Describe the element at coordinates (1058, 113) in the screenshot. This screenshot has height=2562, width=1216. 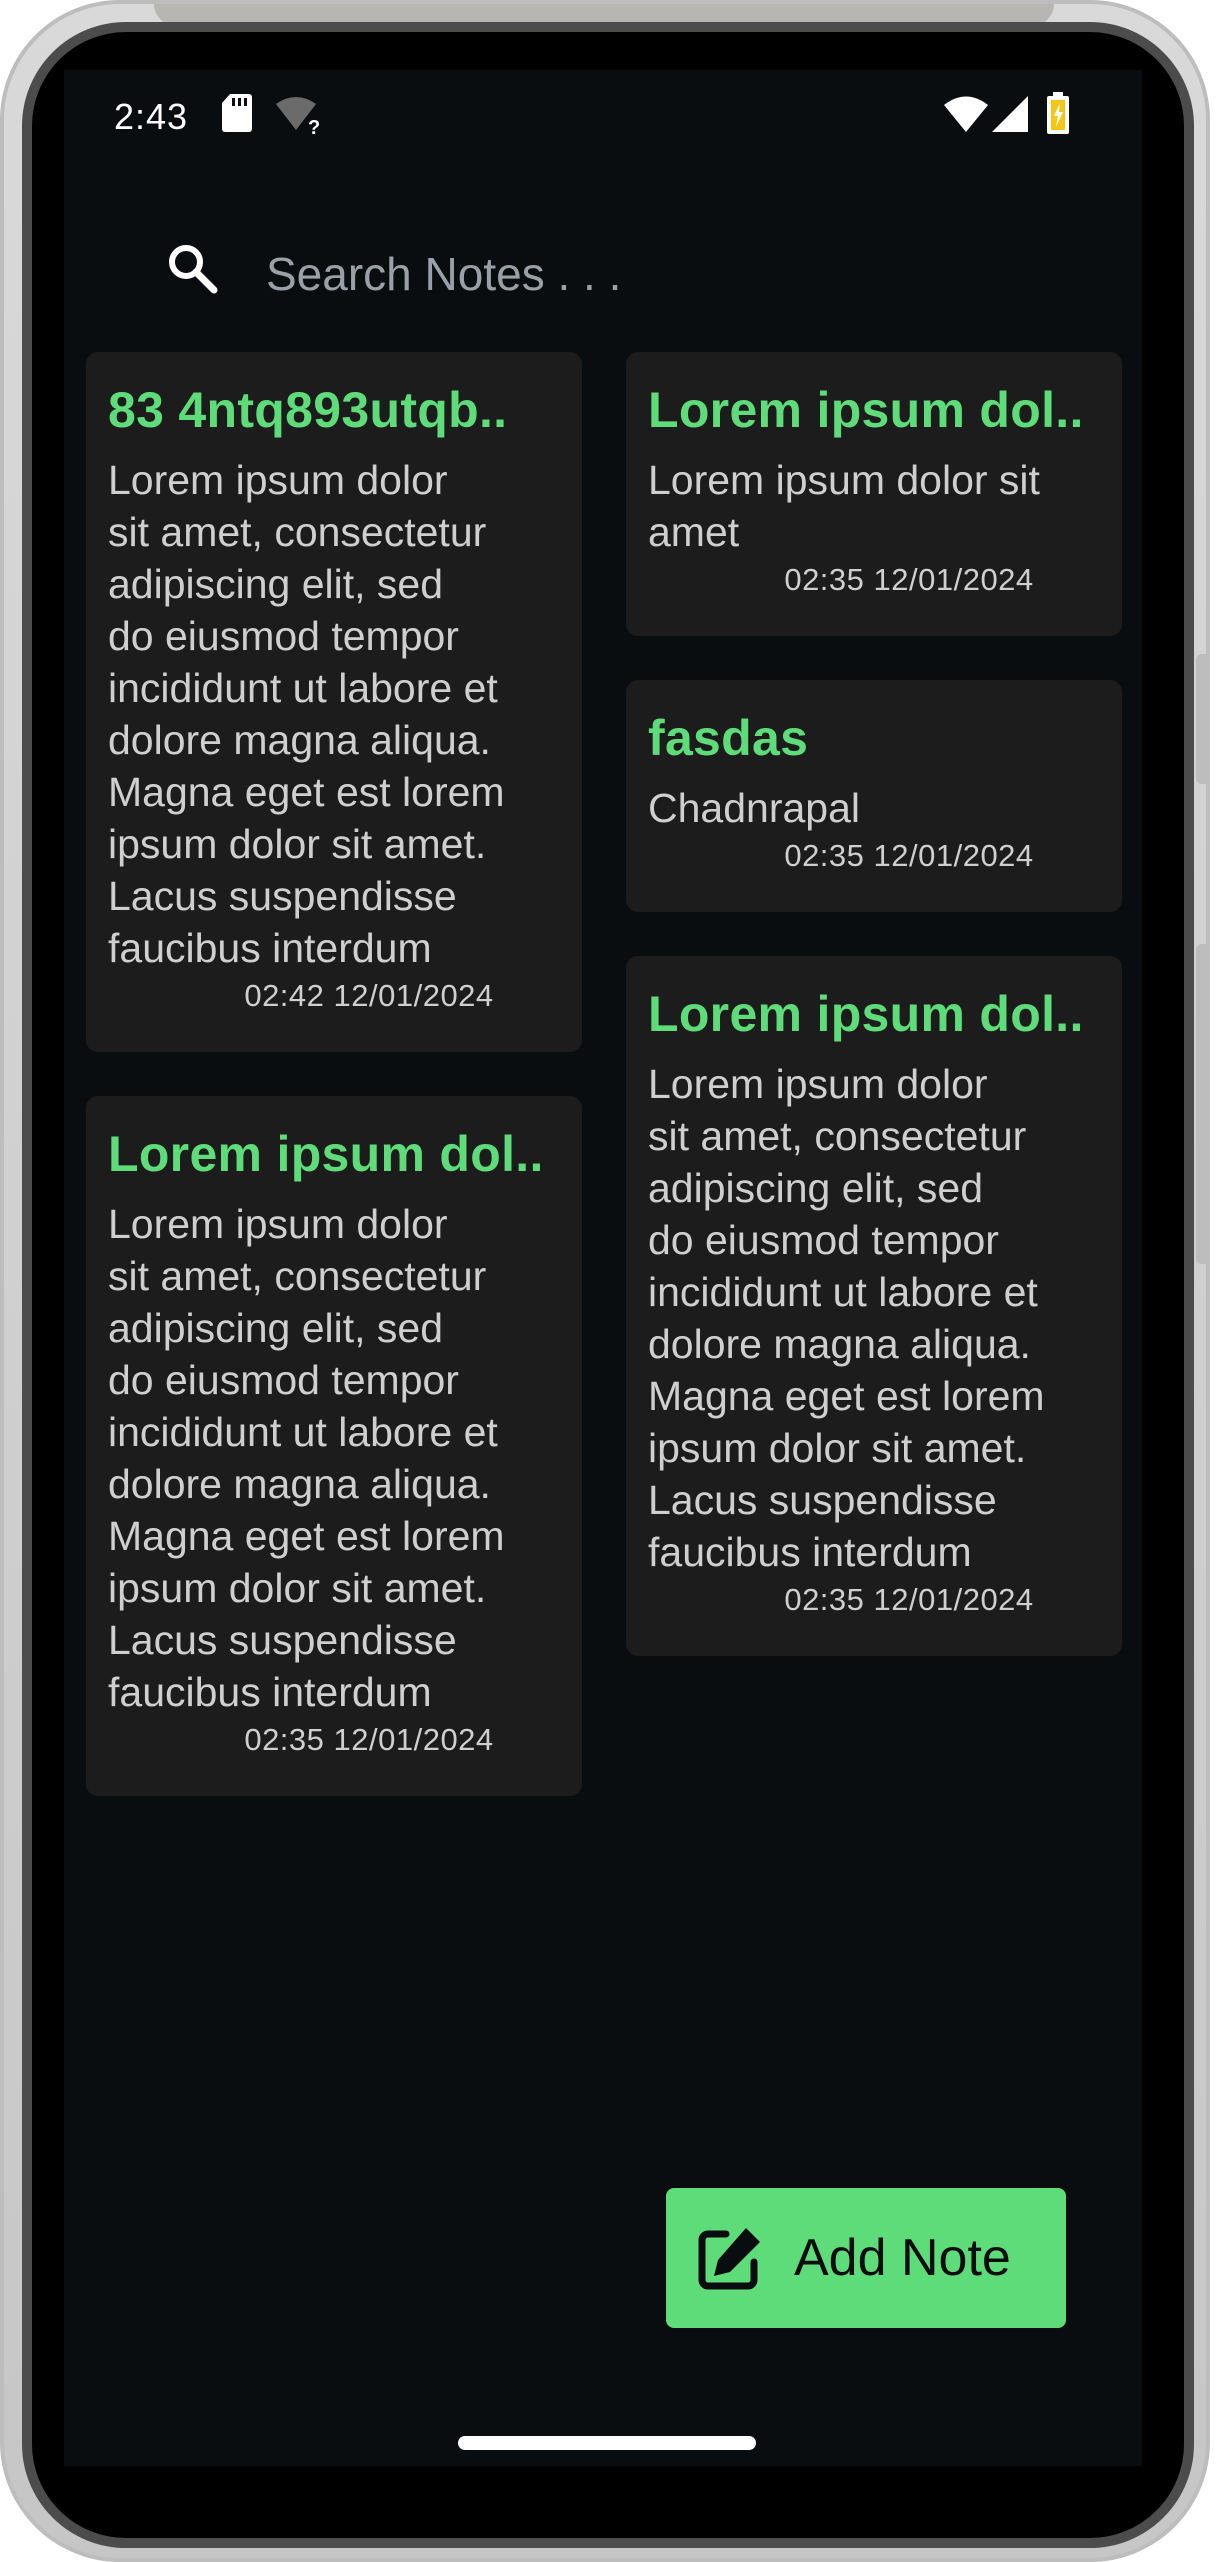
I see `battery-charging-icon` at that location.